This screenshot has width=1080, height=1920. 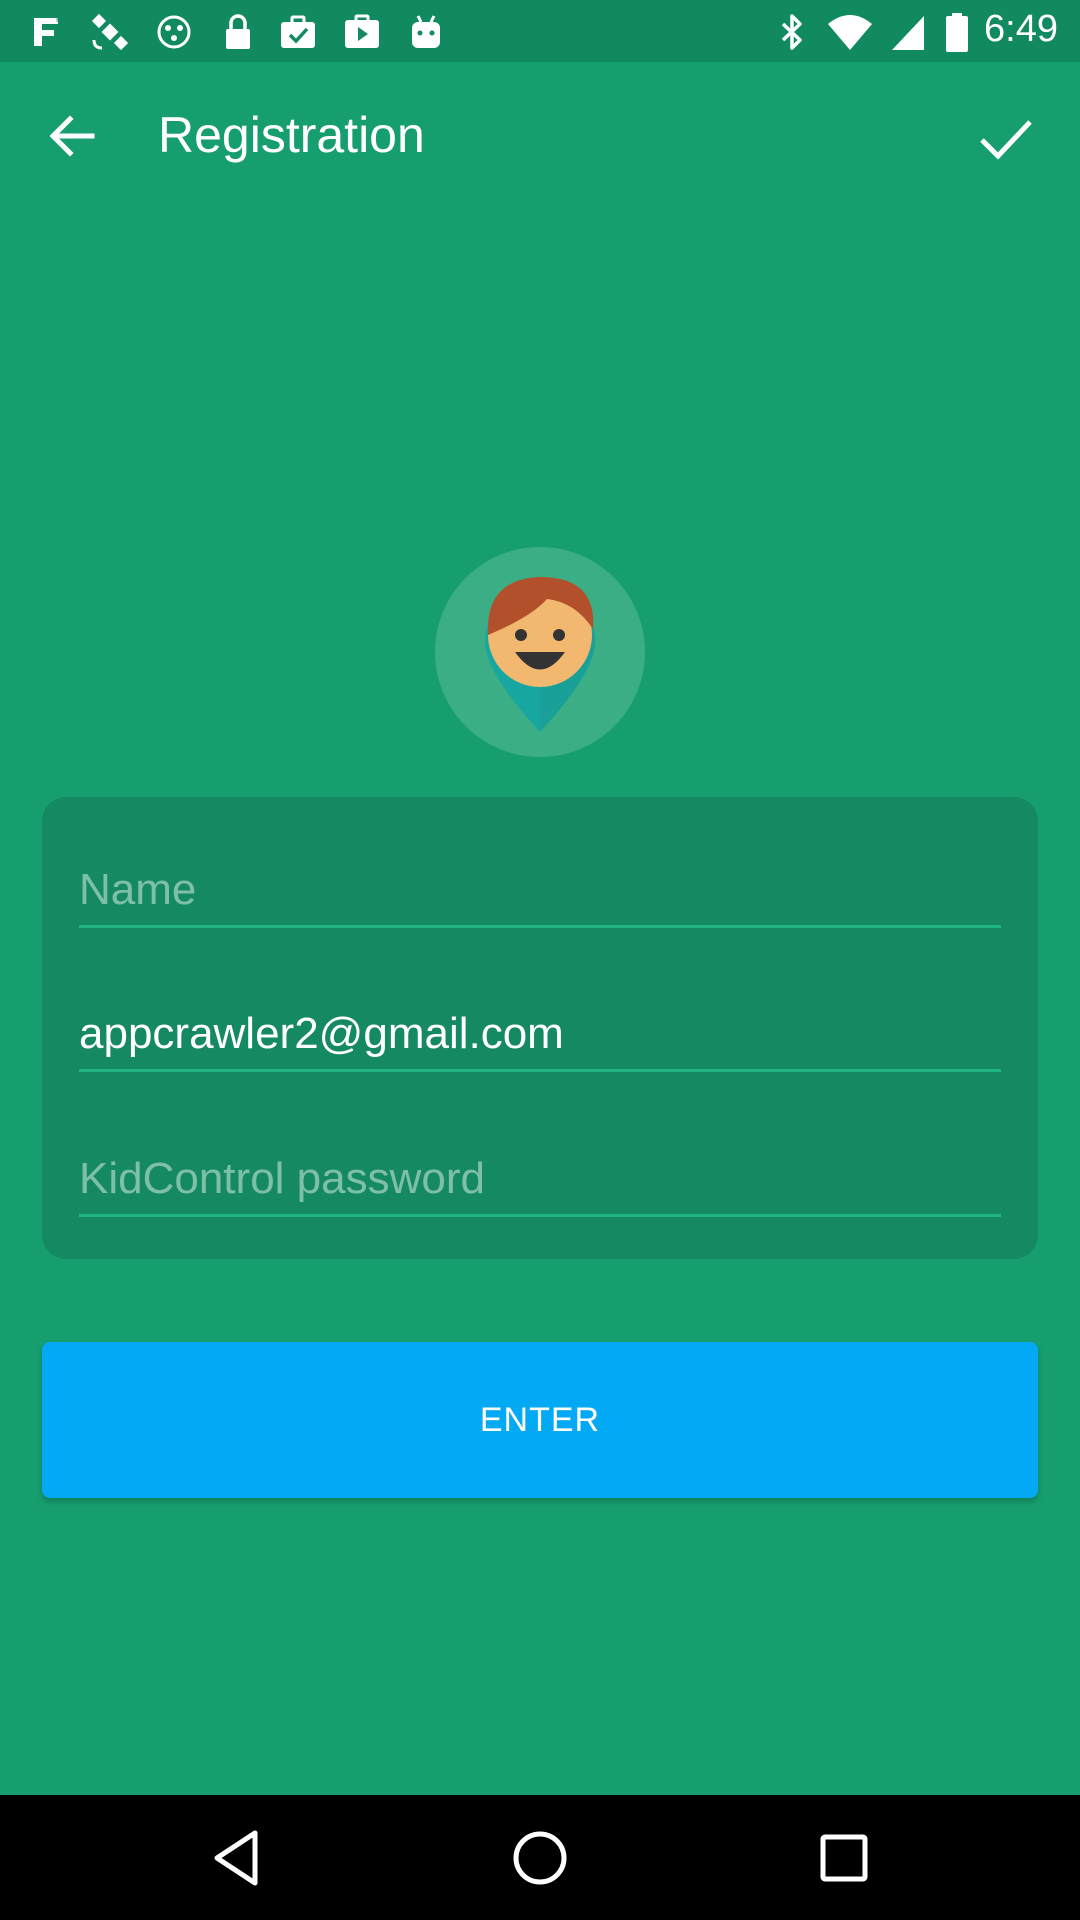 I want to click on signal-icon, so click(x=908, y=33).